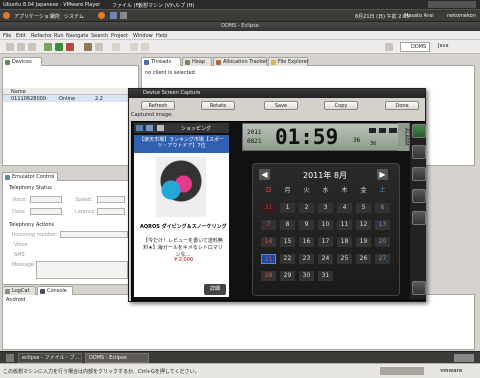 The height and width of the screenshot is (378, 480). Describe the element at coordinates (419, 174) in the screenshot. I see `flashlight-icon` at that location.